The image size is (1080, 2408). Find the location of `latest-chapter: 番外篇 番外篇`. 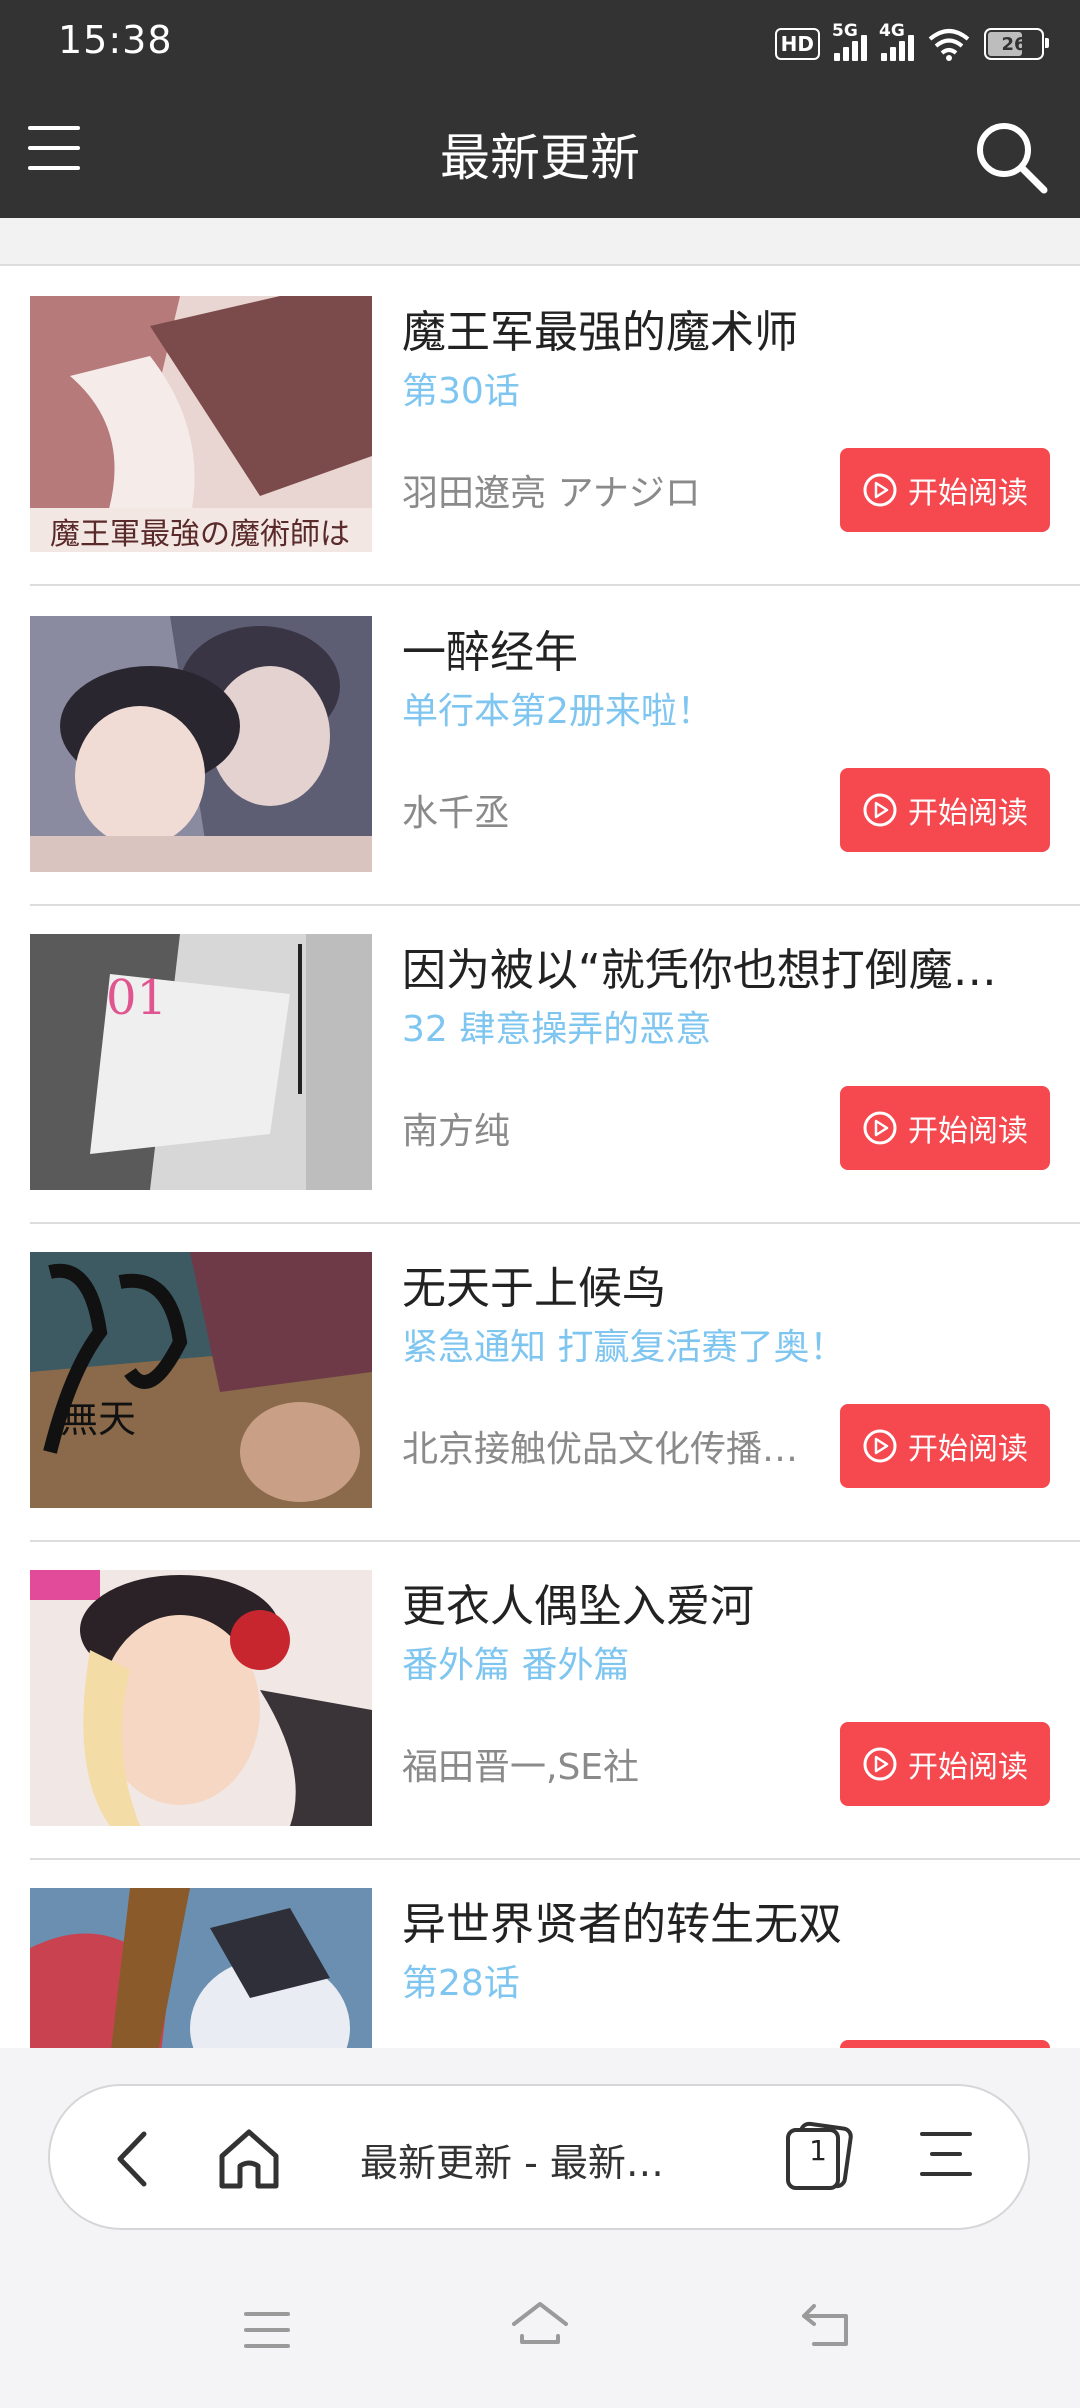

latest-chapter: 番外篇 番外篇 is located at coordinates (727, 1662).